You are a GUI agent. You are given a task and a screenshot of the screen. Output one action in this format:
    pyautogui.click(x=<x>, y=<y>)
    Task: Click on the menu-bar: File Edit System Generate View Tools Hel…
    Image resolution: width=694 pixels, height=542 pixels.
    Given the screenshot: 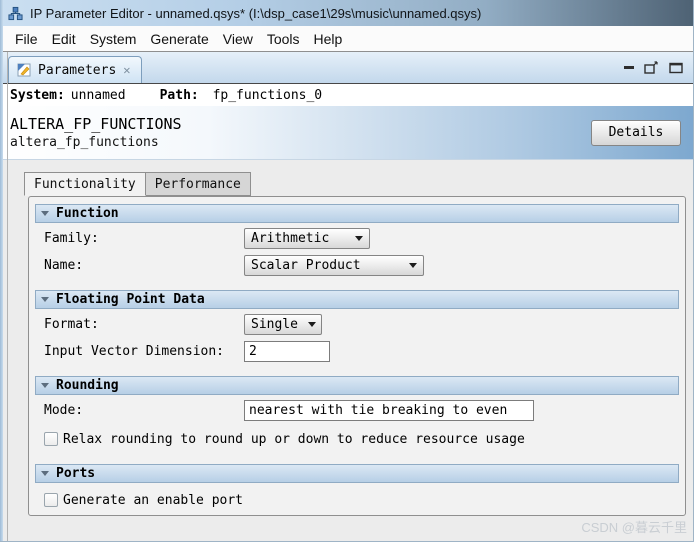 What is the action you would take?
    pyautogui.click(x=346, y=39)
    